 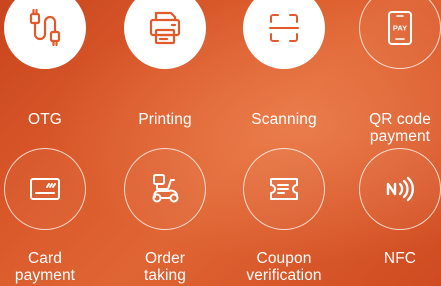 What do you see at coordinates (45, 119) in the screenshot?
I see `otg-label: OTG` at bounding box center [45, 119].